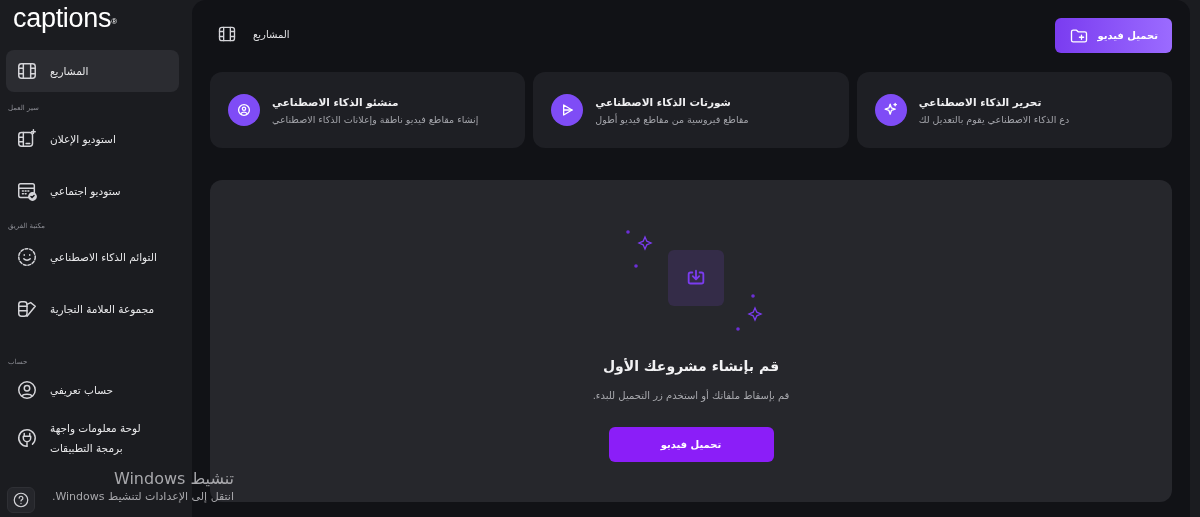  I want to click on sidebar-item: استوديو الإعلان, so click(92, 139).